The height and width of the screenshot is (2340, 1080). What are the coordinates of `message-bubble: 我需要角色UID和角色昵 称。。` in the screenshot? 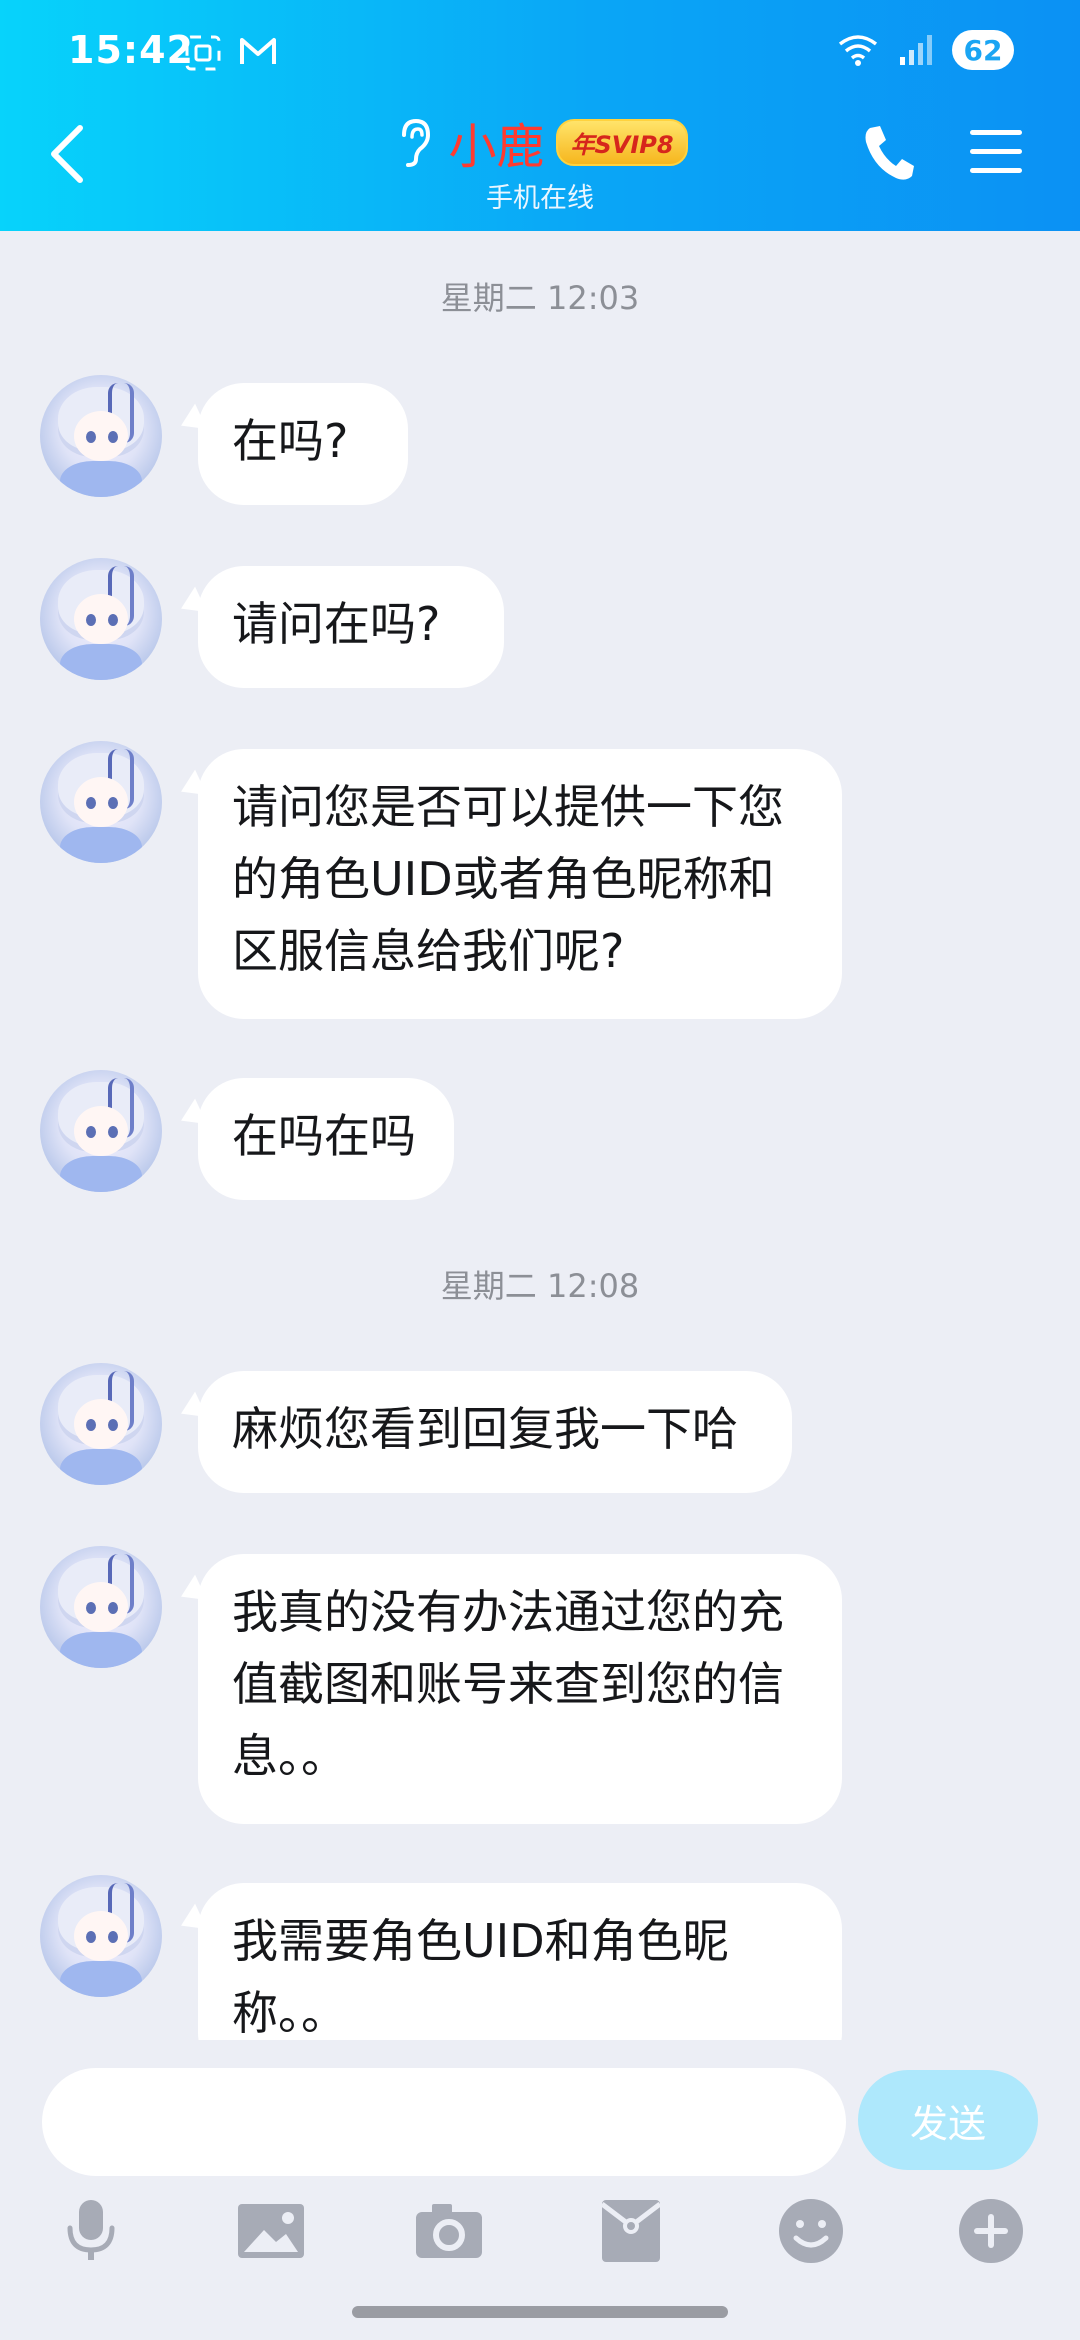 It's located at (520, 1961).